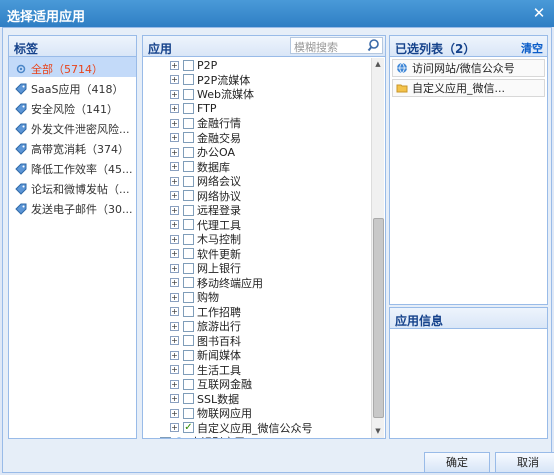 This screenshot has height=475, width=554. Describe the element at coordinates (72, 107) in the screenshot. I see `tag-item: 安全风险（141）` at that location.